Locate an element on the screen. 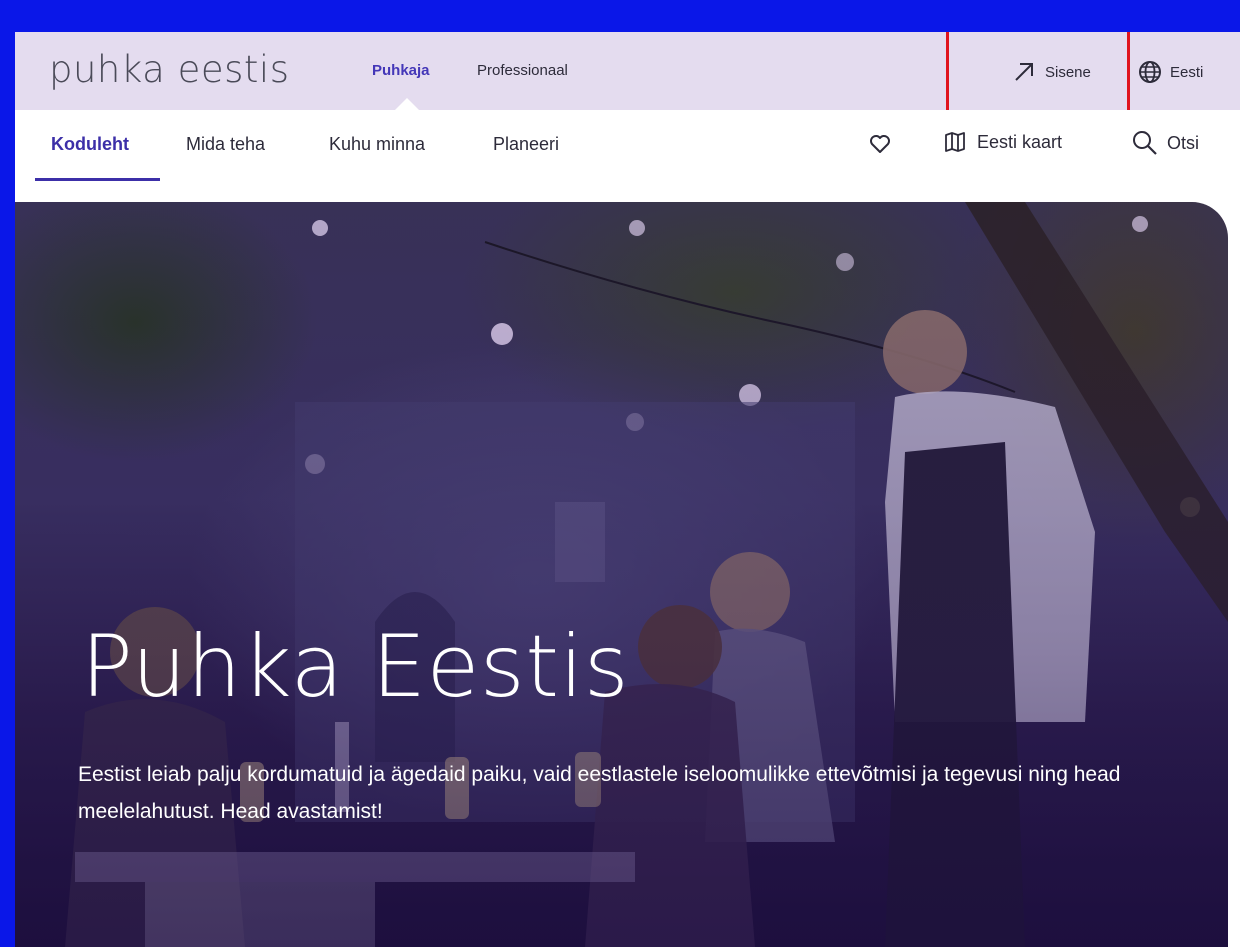  login-label: Sisene is located at coordinates (1068, 72).